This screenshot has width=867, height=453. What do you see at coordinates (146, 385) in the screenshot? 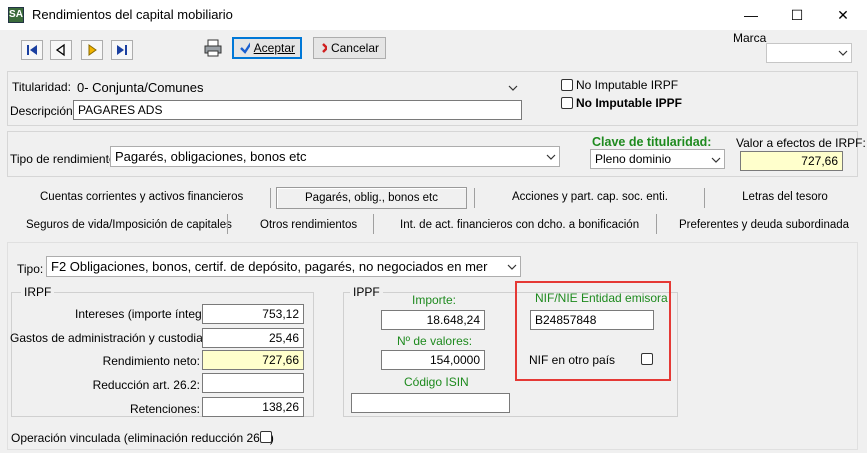
I see `reduccion-label: Reducción art. 26.2:` at bounding box center [146, 385].